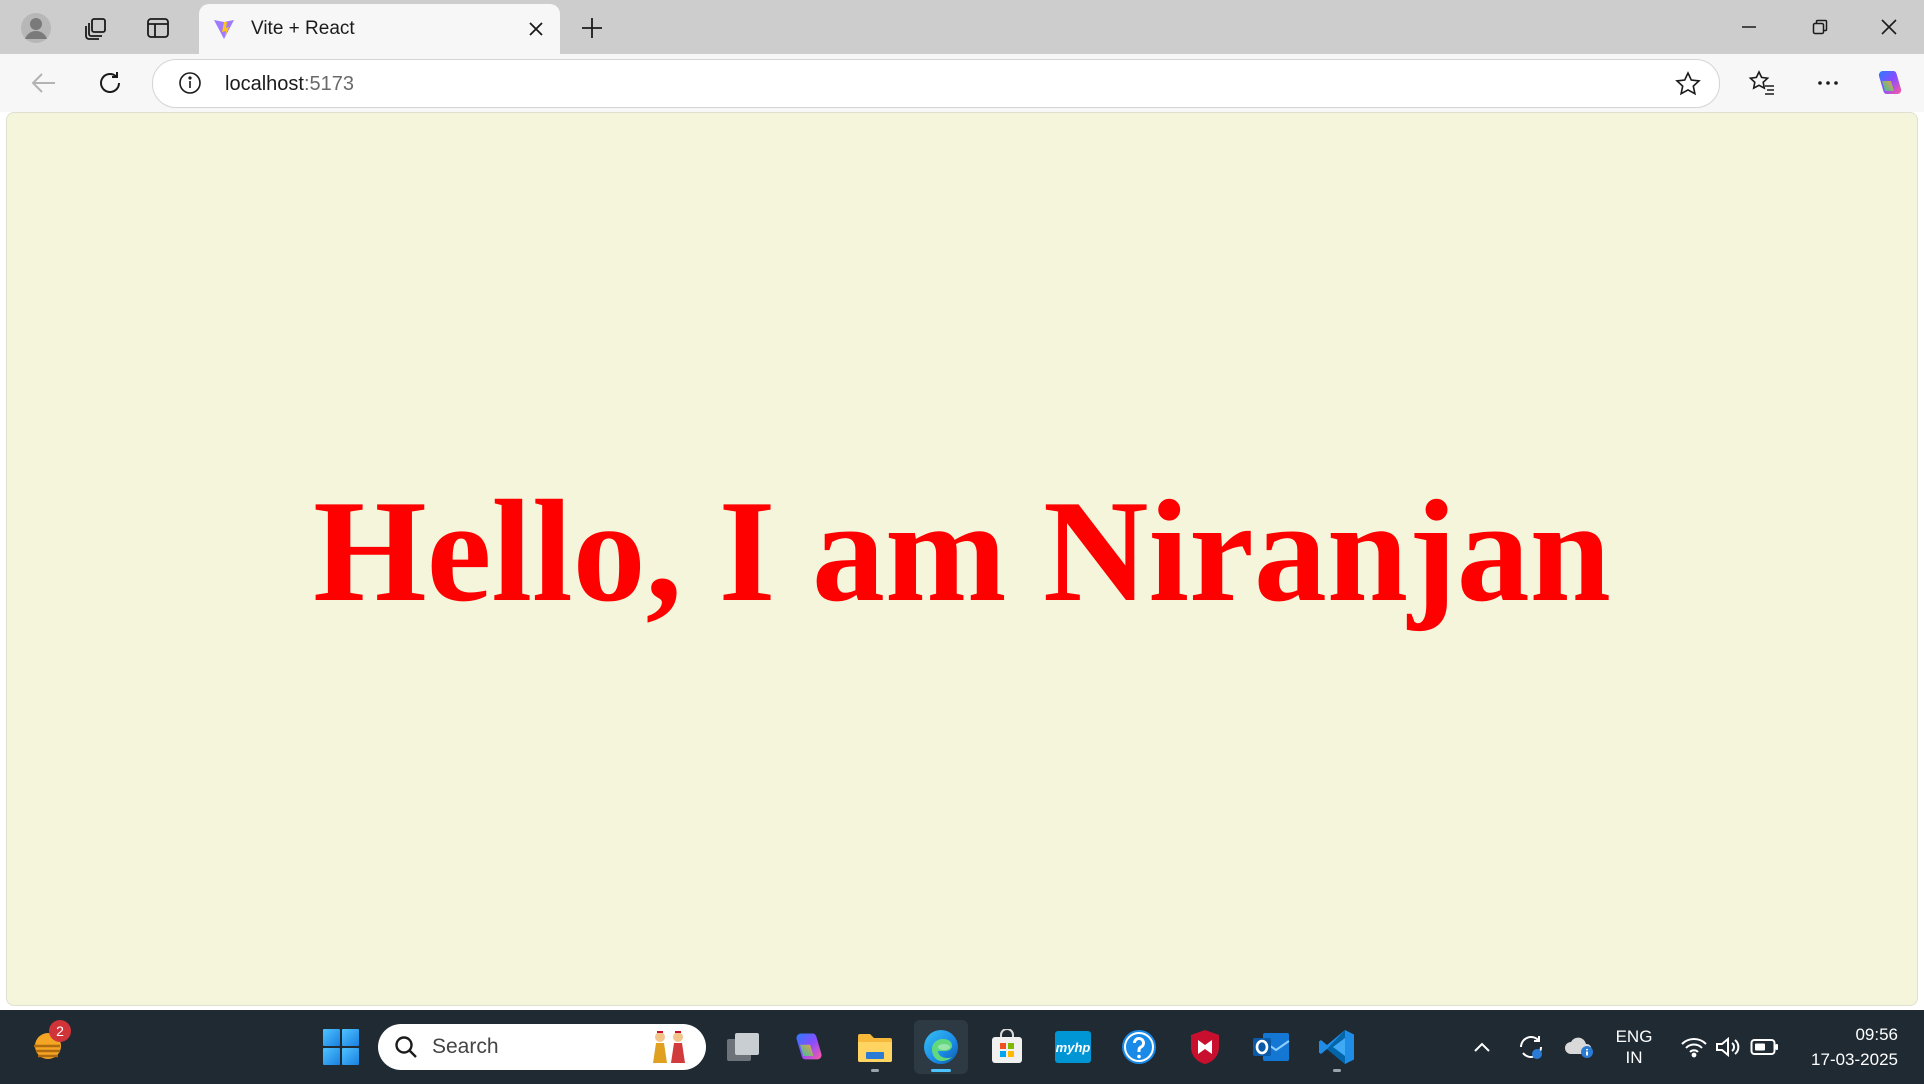  I want to click on restore-button, so click(1820, 27).